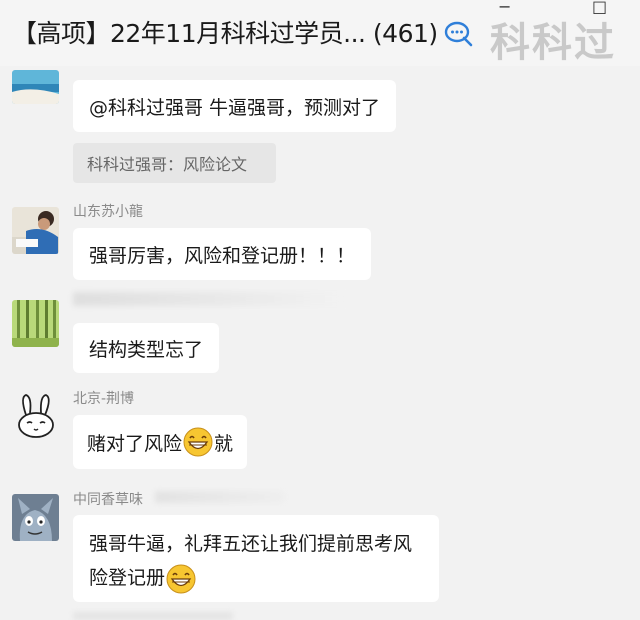 The height and width of the screenshot is (620, 640). Describe the element at coordinates (35, 230) in the screenshot. I see `child-photo-avatar` at that location.